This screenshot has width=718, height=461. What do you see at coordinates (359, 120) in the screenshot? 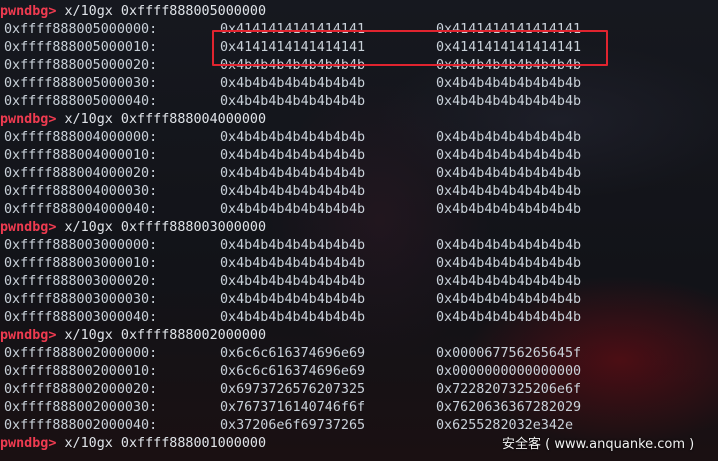
I see `prompt-line: pwndbg> x/10gx 0xffff888004000000` at bounding box center [359, 120].